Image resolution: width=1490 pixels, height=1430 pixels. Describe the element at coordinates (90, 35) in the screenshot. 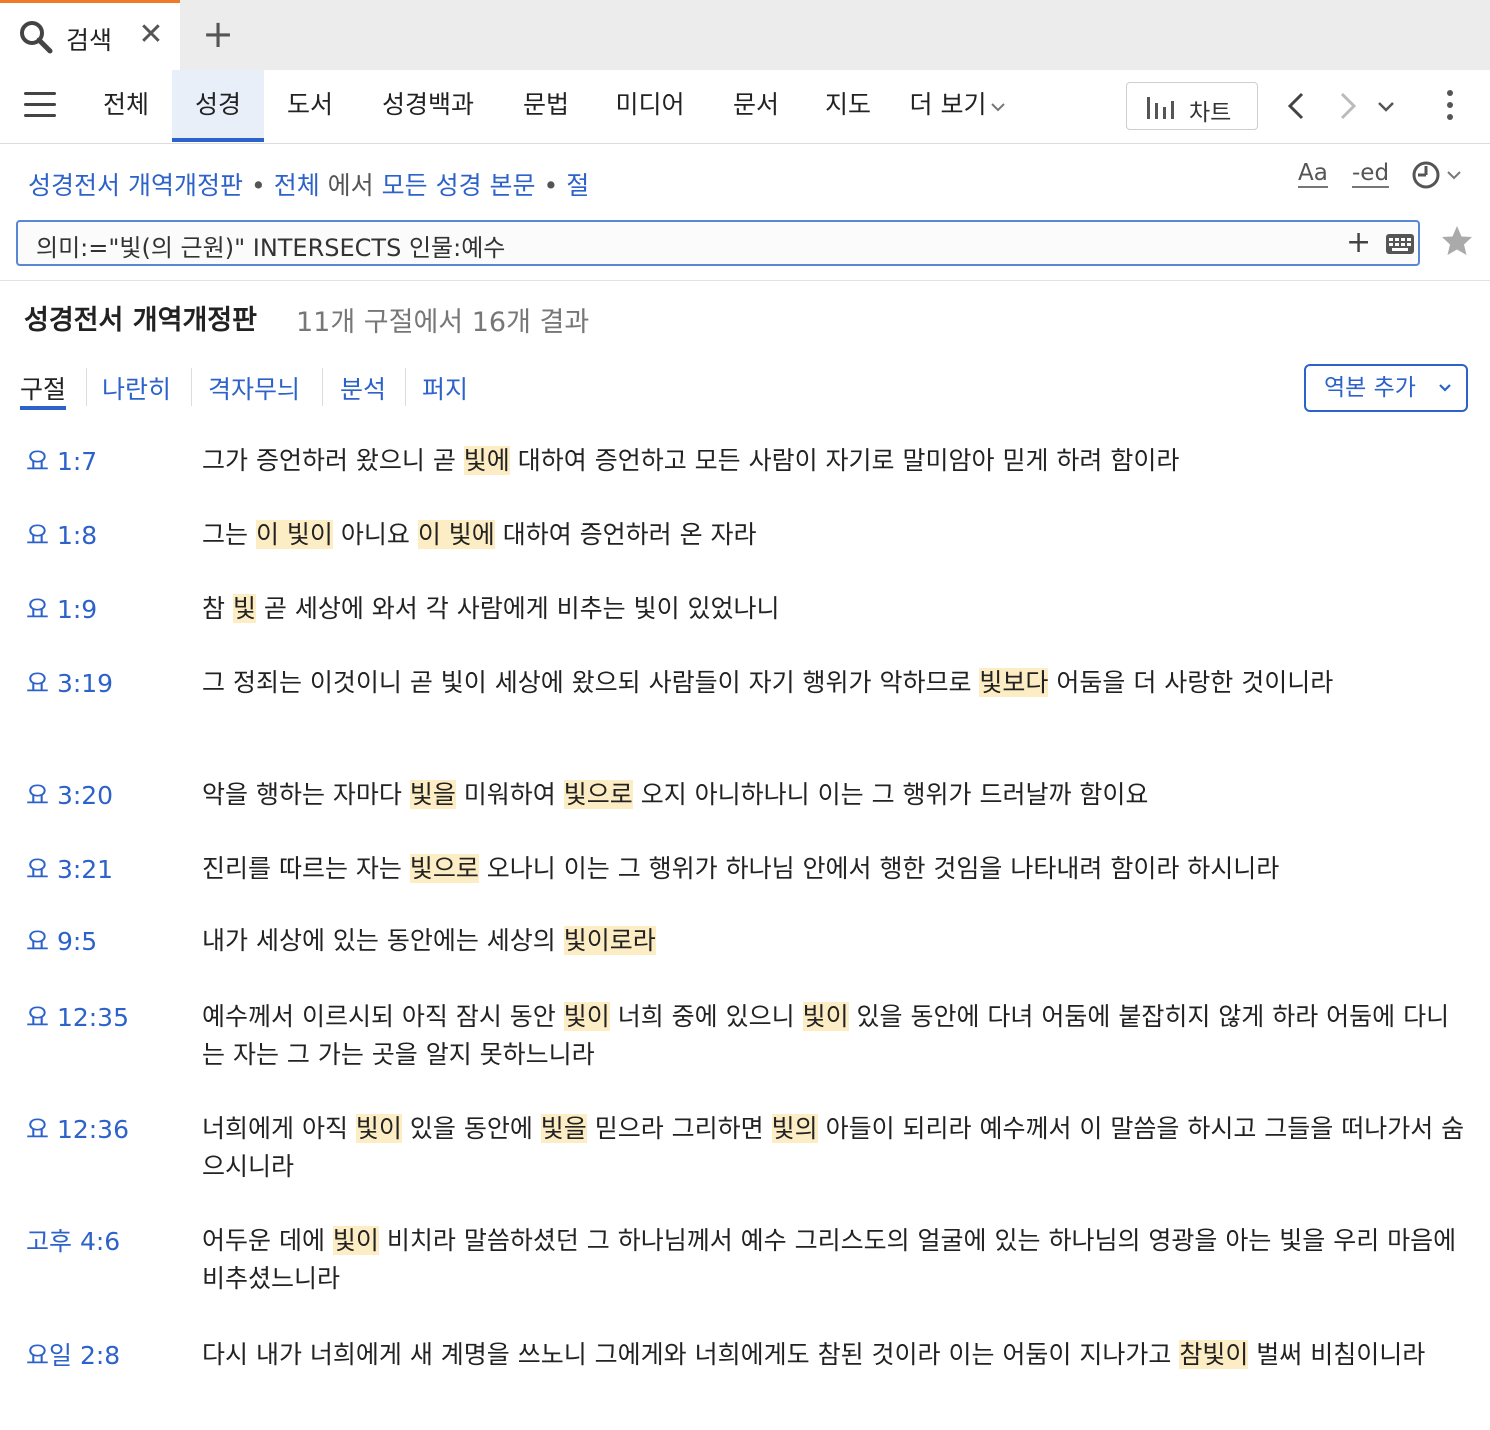

I see `tab-search: 검색 ✕` at that location.